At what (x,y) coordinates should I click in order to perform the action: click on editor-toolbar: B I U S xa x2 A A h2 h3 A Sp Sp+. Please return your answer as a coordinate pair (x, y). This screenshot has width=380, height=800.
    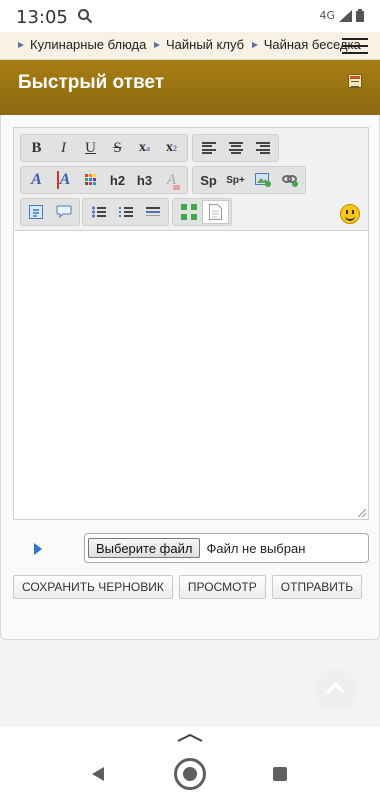
    Looking at the image, I should click on (191, 179).